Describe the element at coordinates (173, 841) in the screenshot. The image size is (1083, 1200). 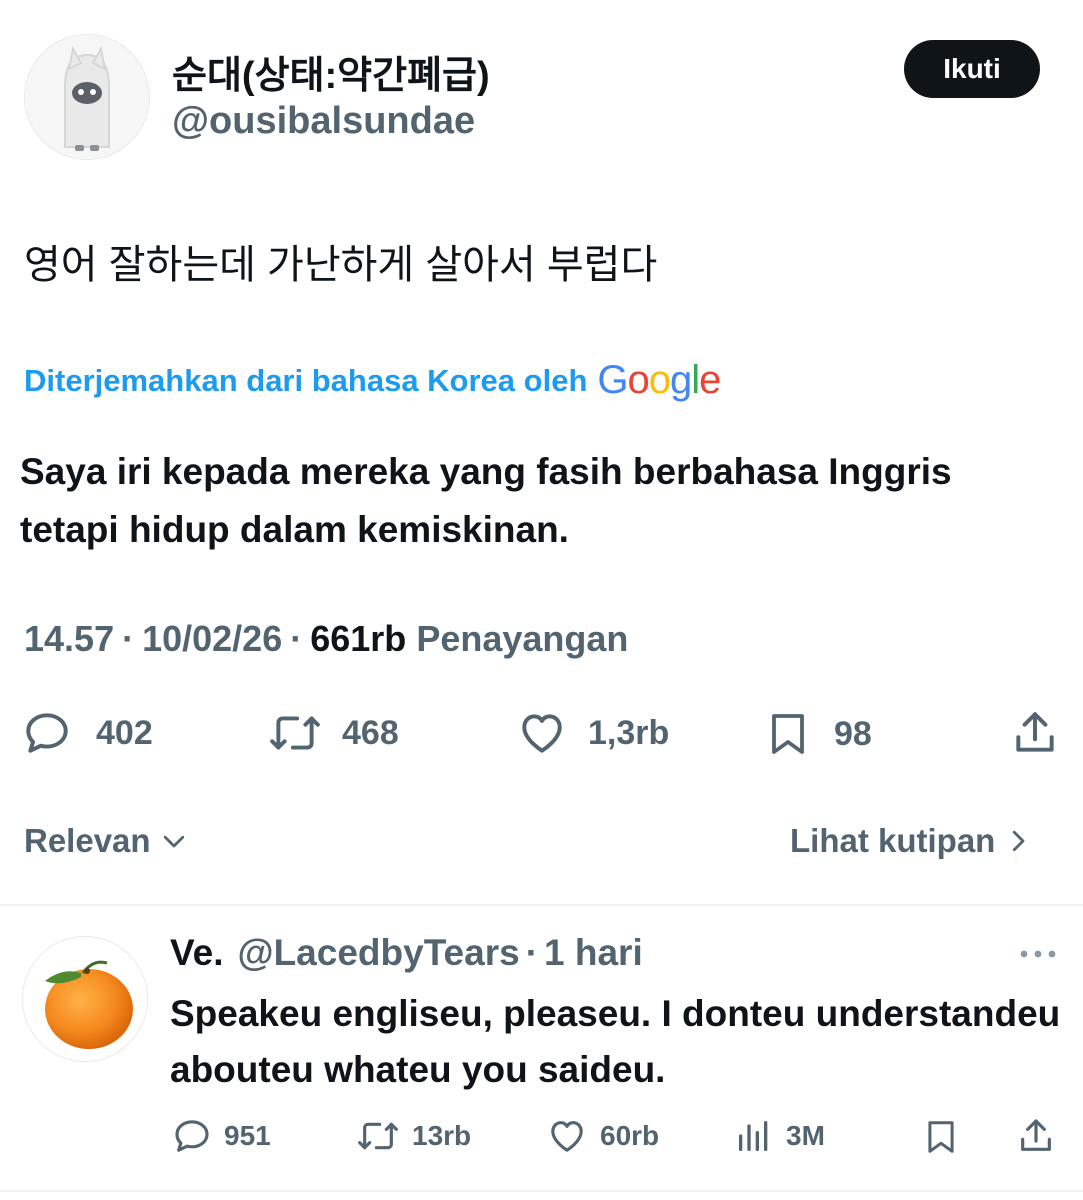
I see `chevron-down-icon` at that location.